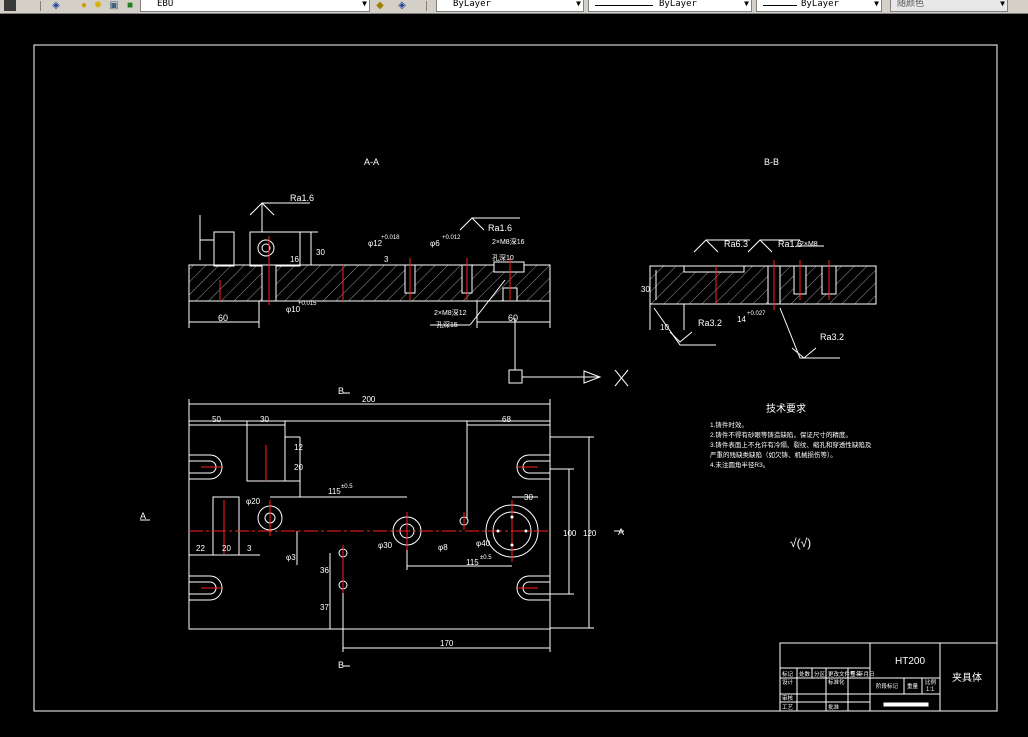 The height and width of the screenshot is (737, 1028). I want to click on dimension-text: 12, so click(298, 447).